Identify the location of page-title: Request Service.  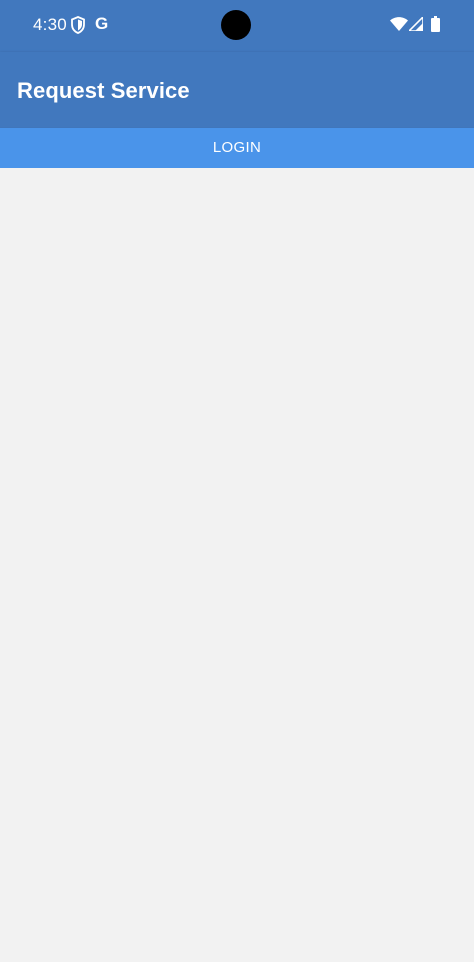
(103, 90).